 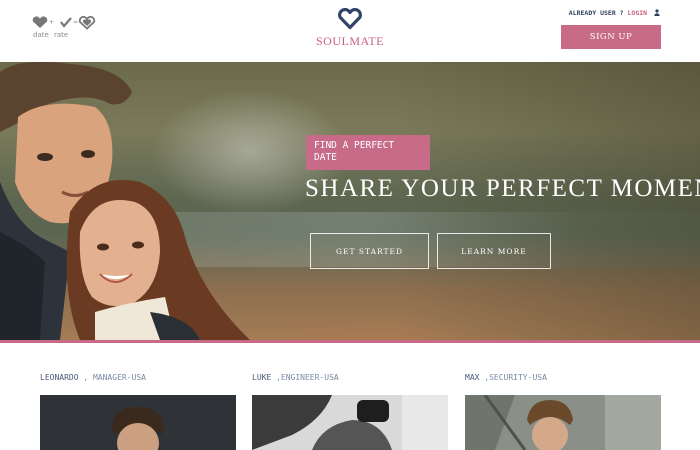 What do you see at coordinates (41, 35) in the screenshot?
I see `date-label: date` at bounding box center [41, 35].